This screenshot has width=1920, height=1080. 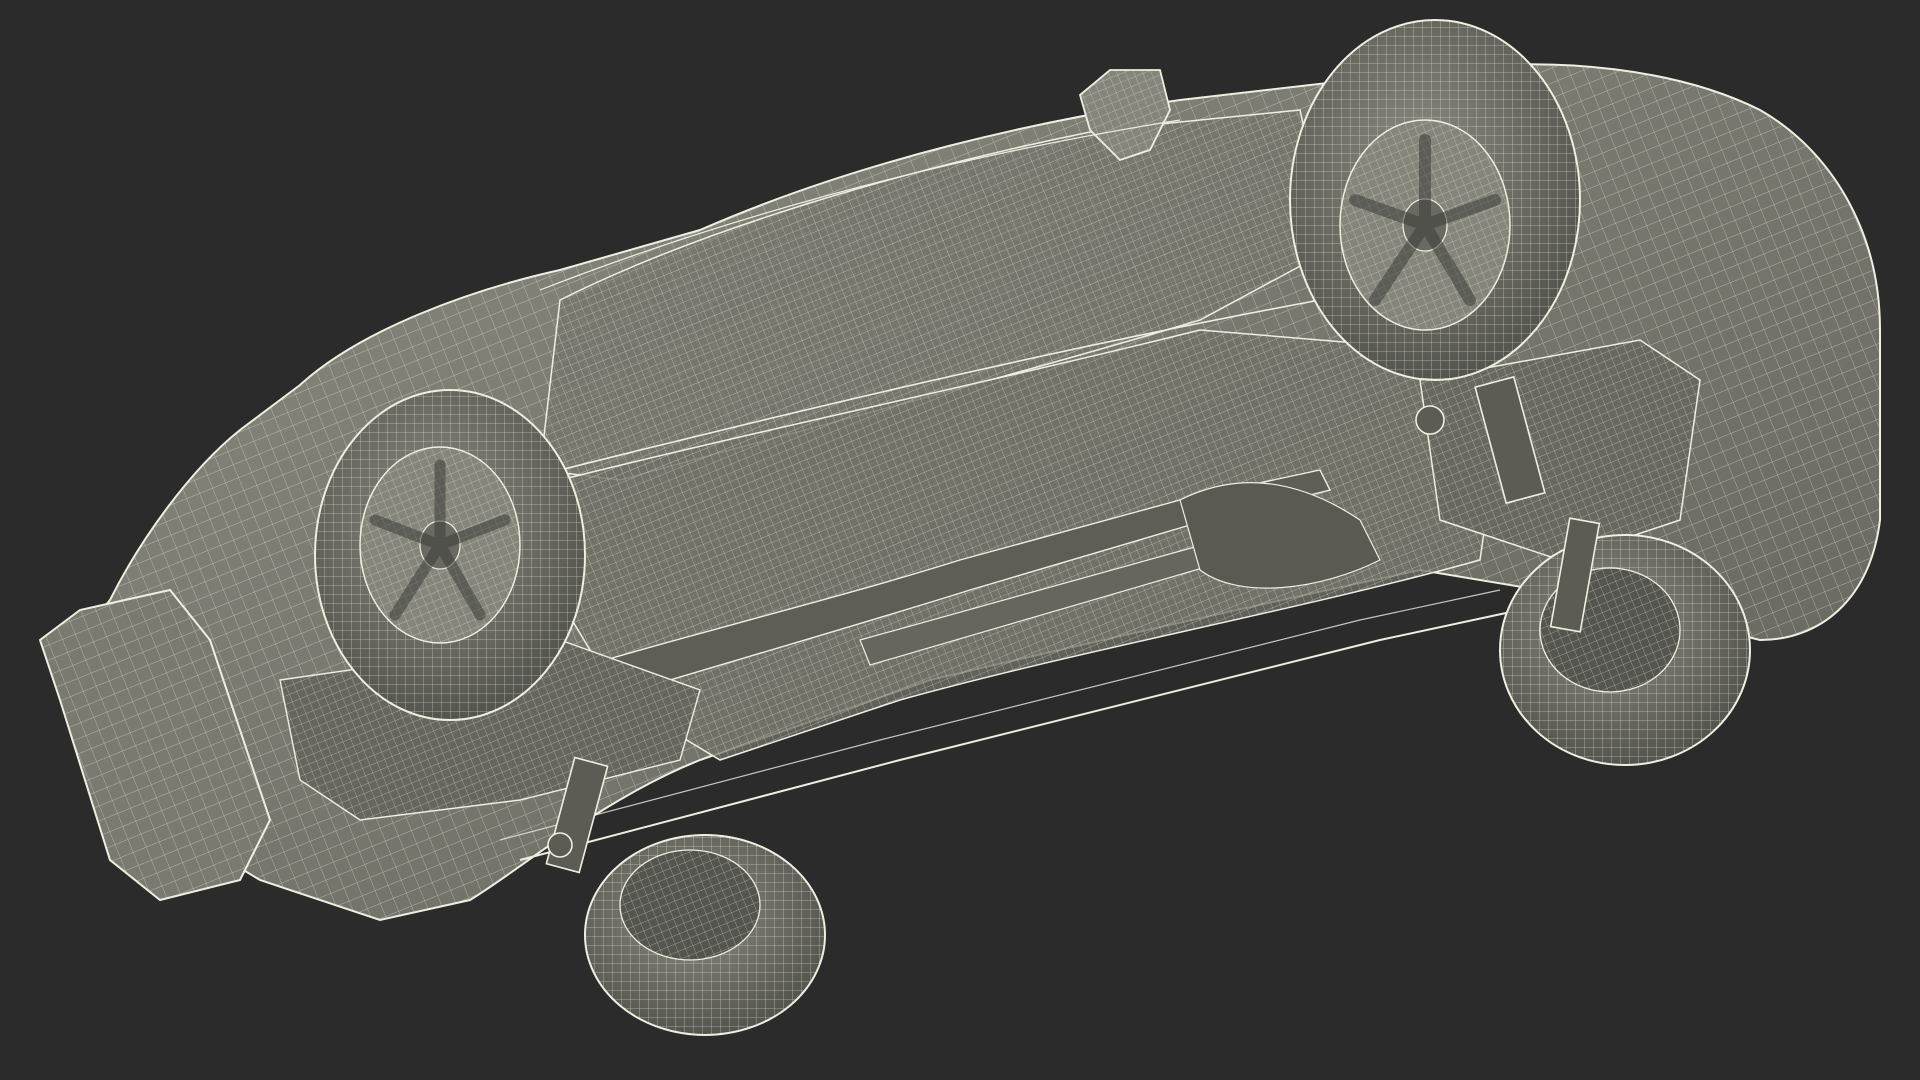 I want to click on wheel-front-right-icon, so click(x=1625, y=650).